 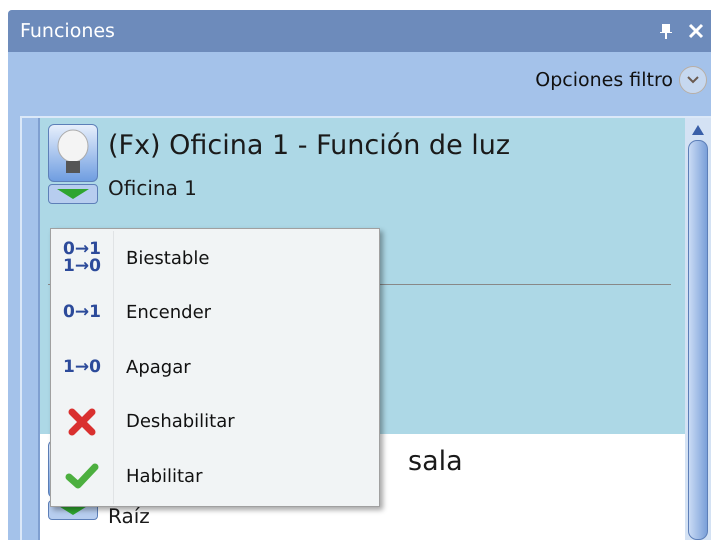 What do you see at coordinates (435, 462) in the screenshot?
I see `function-title: sala` at bounding box center [435, 462].